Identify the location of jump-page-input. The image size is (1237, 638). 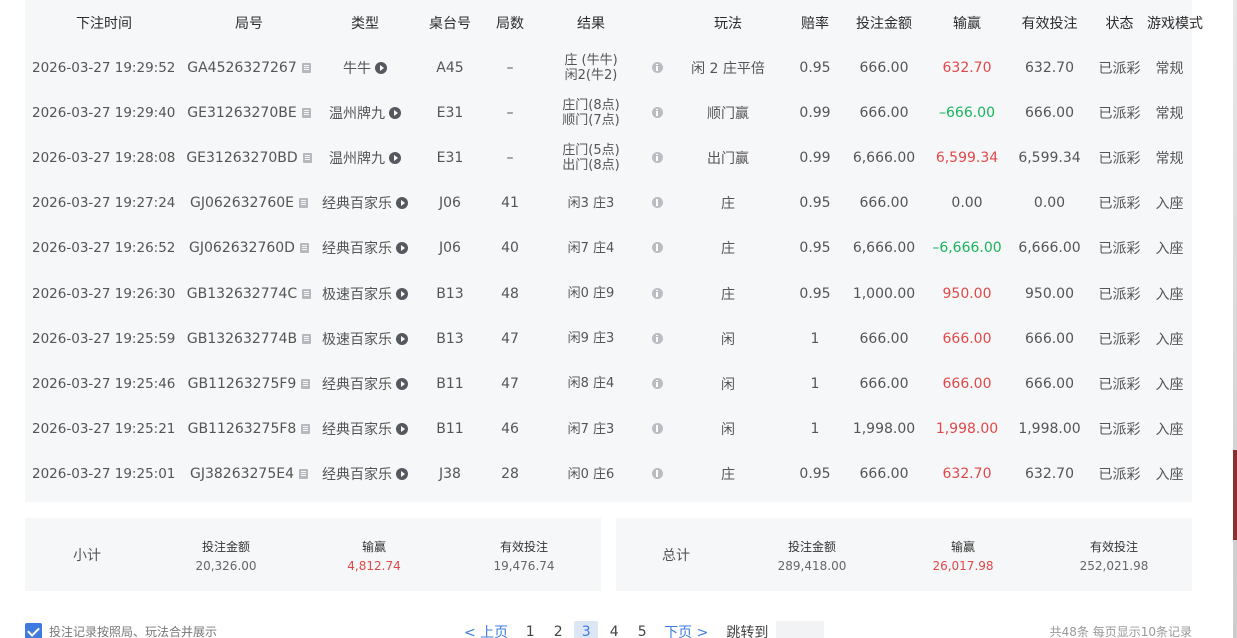
(800, 629).